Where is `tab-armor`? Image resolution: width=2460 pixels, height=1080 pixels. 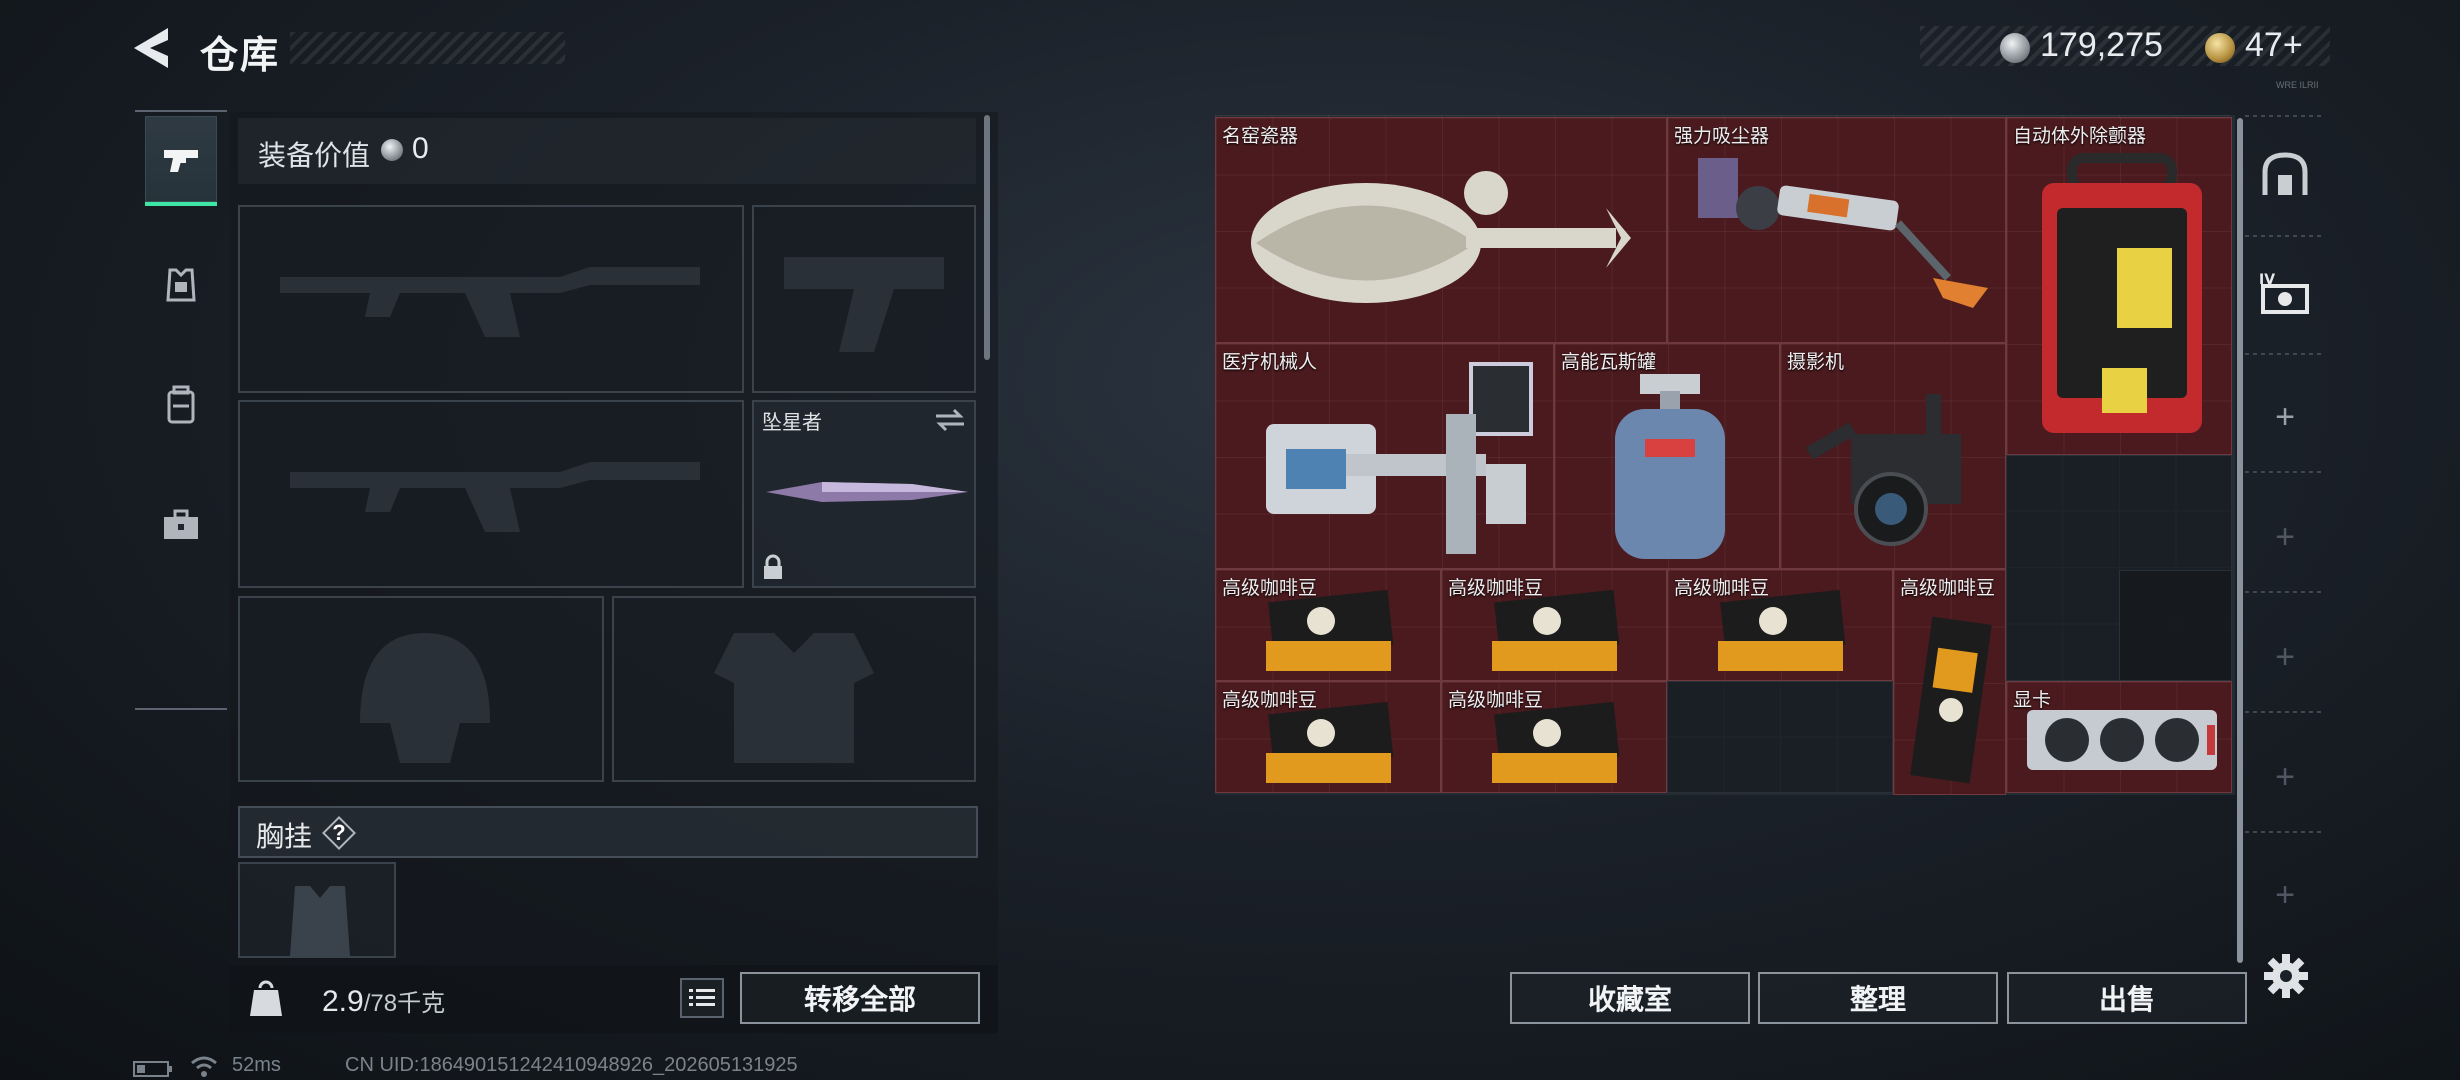
tab-armor is located at coordinates (181, 285).